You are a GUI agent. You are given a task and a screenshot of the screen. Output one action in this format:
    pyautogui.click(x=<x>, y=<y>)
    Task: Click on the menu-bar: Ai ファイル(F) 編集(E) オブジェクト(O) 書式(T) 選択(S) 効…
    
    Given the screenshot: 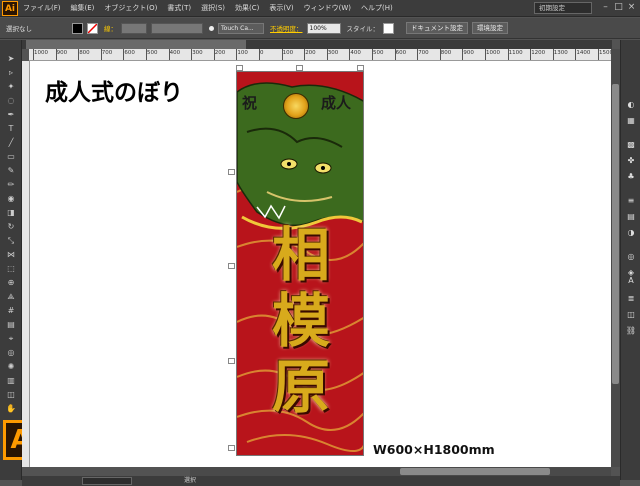 What is the action you would take?
    pyautogui.click(x=320, y=8)
    